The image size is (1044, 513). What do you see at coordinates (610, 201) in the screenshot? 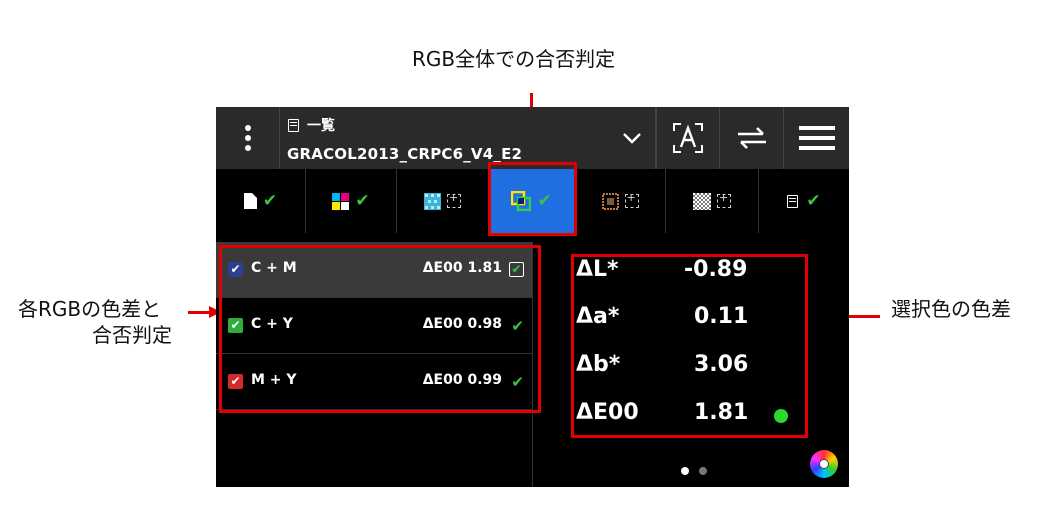
I see `dotted-square-icon` at bounding box center [610, 201].